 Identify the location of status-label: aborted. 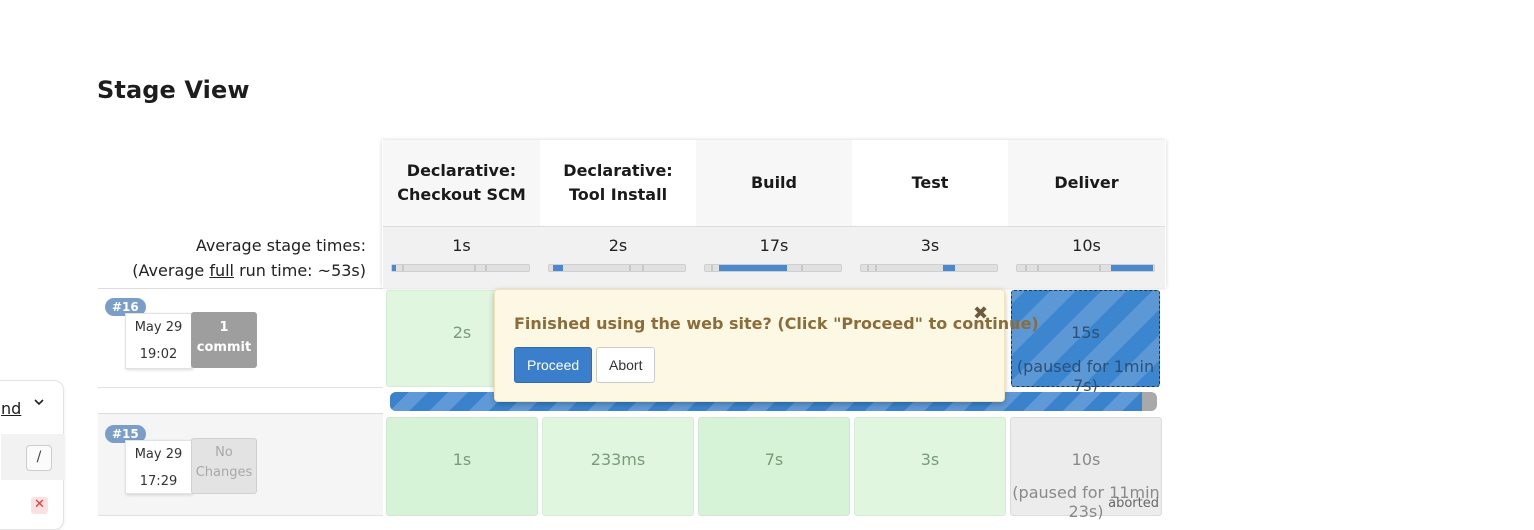
(1133, 503).